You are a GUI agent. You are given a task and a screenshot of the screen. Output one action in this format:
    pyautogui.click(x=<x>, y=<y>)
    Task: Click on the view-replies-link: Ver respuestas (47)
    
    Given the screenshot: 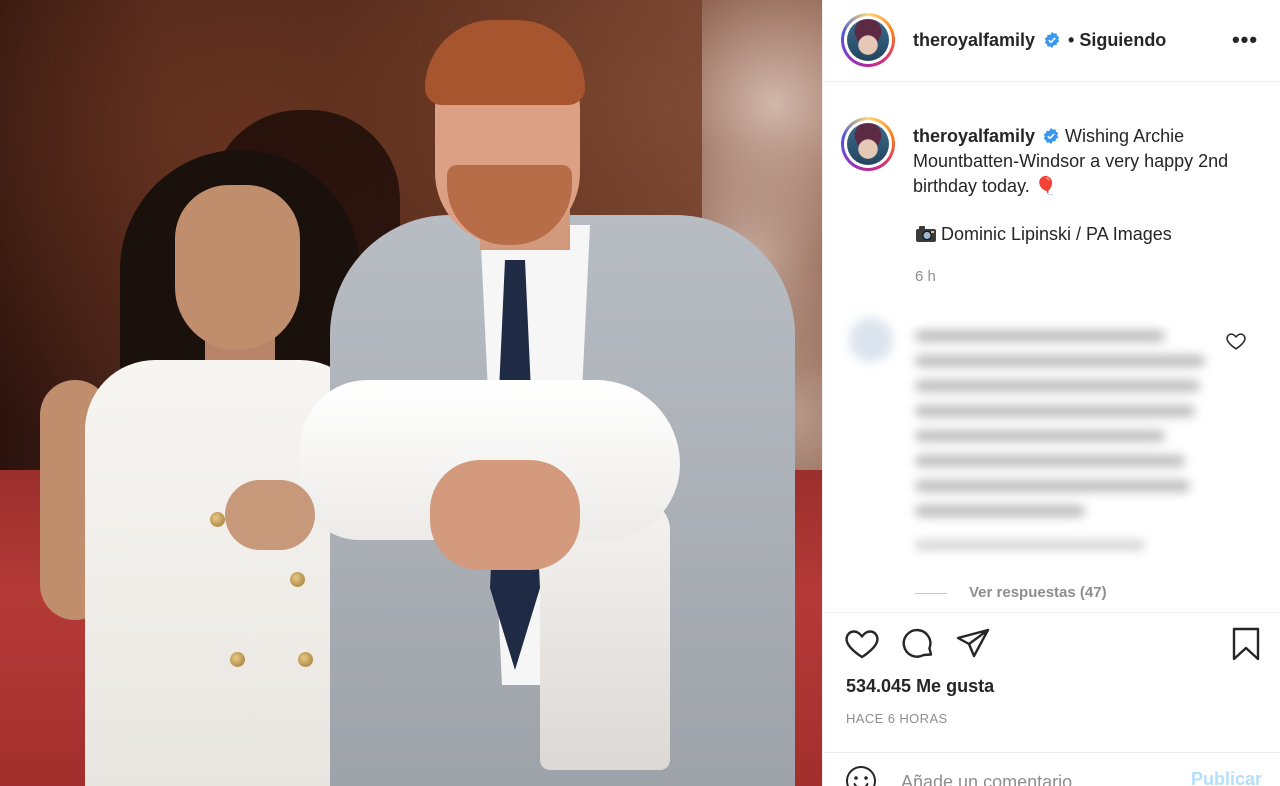 What is the action you would take?
    pyautogui.click(x=1011, y=592)
    